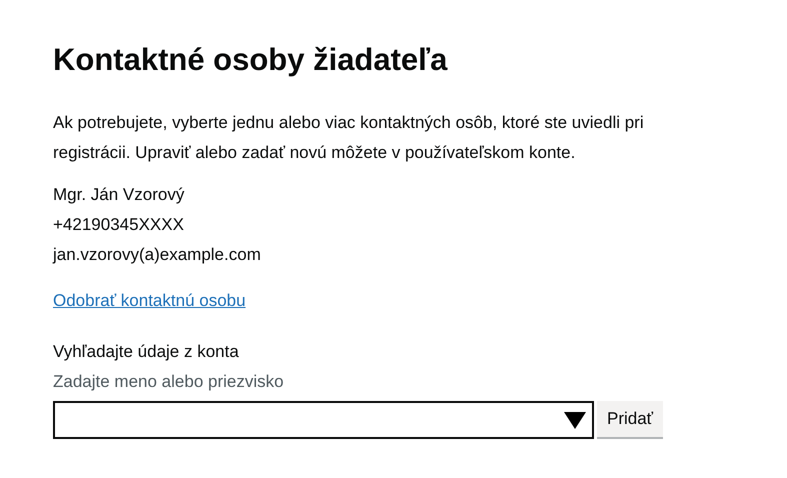 The height and width of the screenshot is (478, 787). Describe the element at coordinates (630, 420) in the screenshot. I see `add-button: Pridať` at that location.